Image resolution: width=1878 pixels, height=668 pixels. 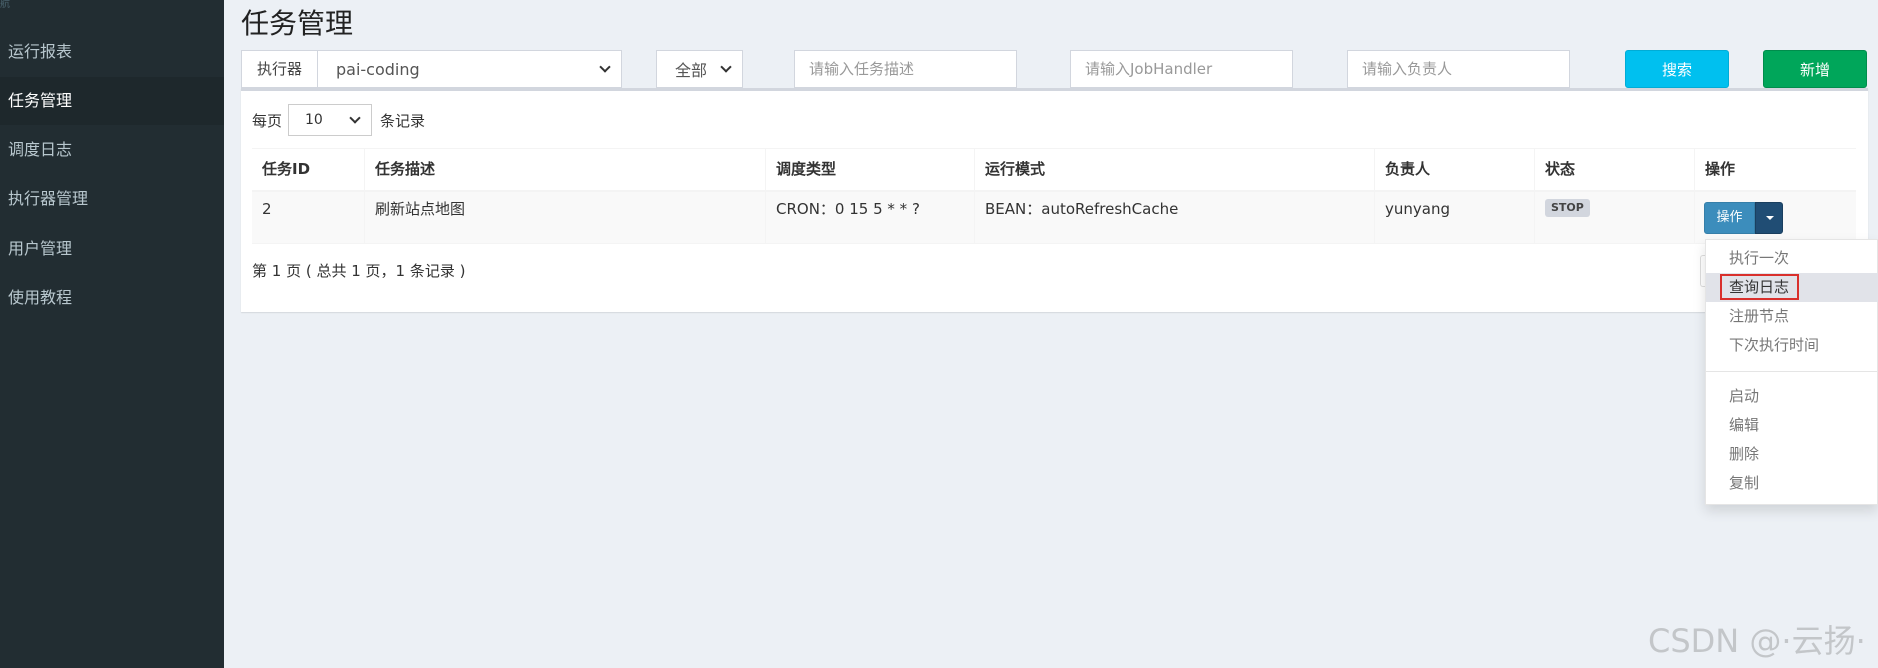 I want to click on per-page-value: 10, so click(x=314, y=120).